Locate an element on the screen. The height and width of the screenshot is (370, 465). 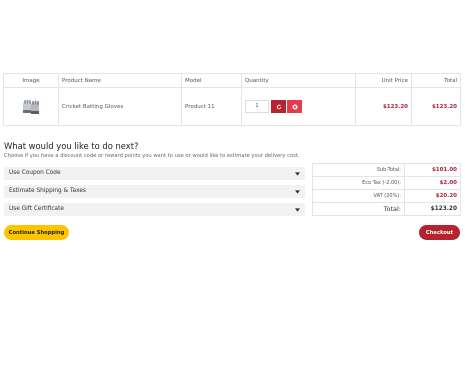
vat-row: VAT (20%): $20.20 is located at coordinates (386, 196).